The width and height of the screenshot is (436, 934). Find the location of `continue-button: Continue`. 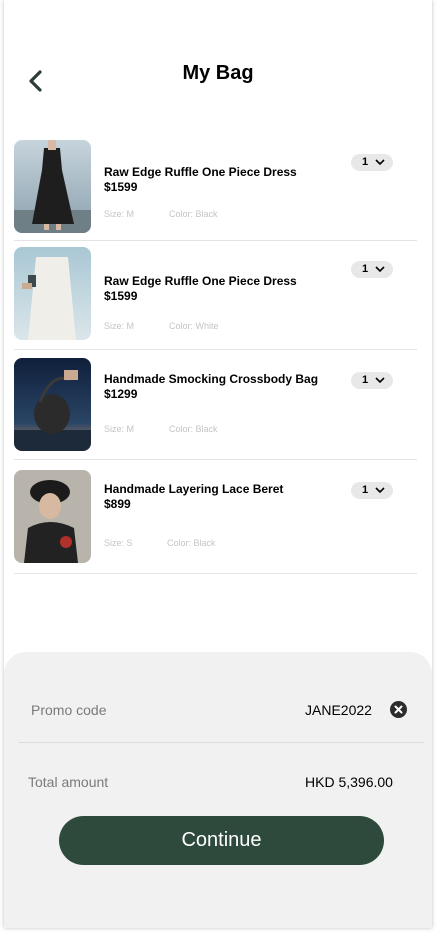

continue-button: Continue is located at coordinates (221, 840).